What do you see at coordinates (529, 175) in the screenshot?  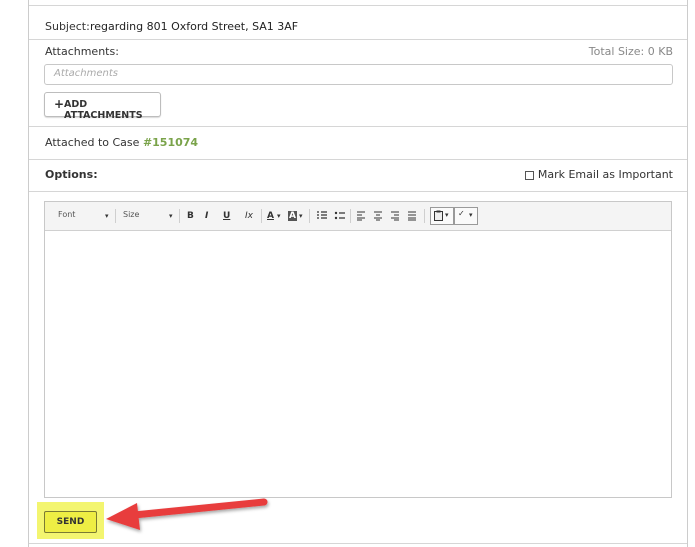 I see `important-checkbox` at bounding box center [529, 175].